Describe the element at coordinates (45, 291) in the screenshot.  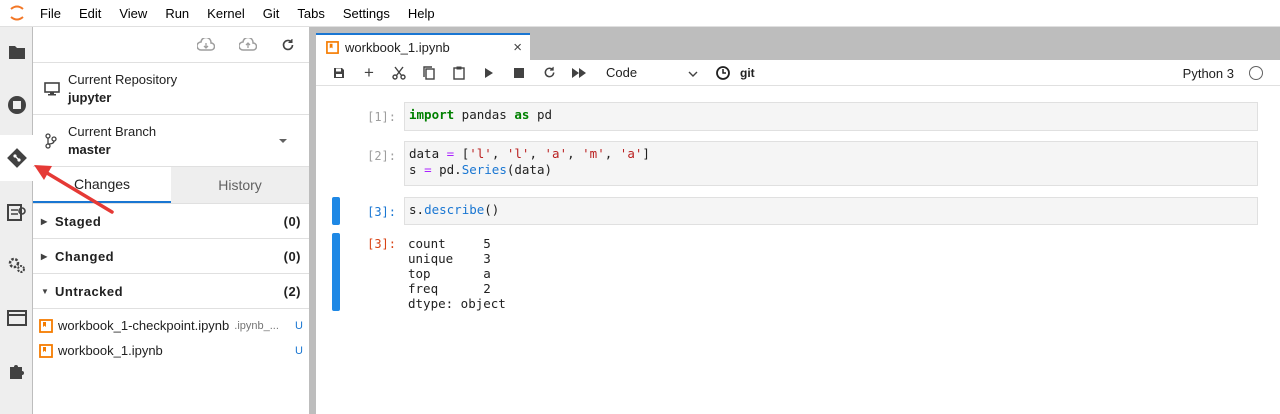
I see `caret-down-icon: ▼` at that location.